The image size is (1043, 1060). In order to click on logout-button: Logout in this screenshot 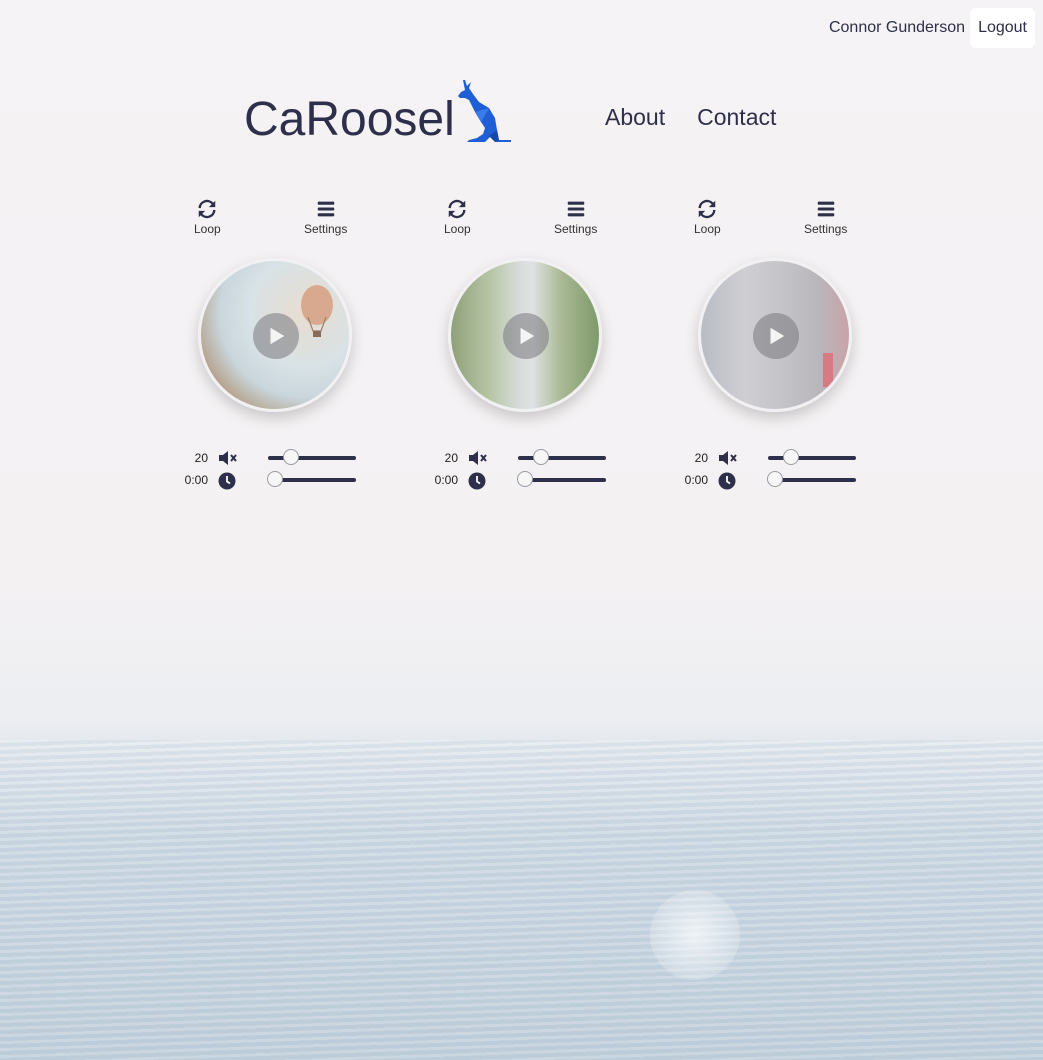, I will do `click(1002, 28)`.